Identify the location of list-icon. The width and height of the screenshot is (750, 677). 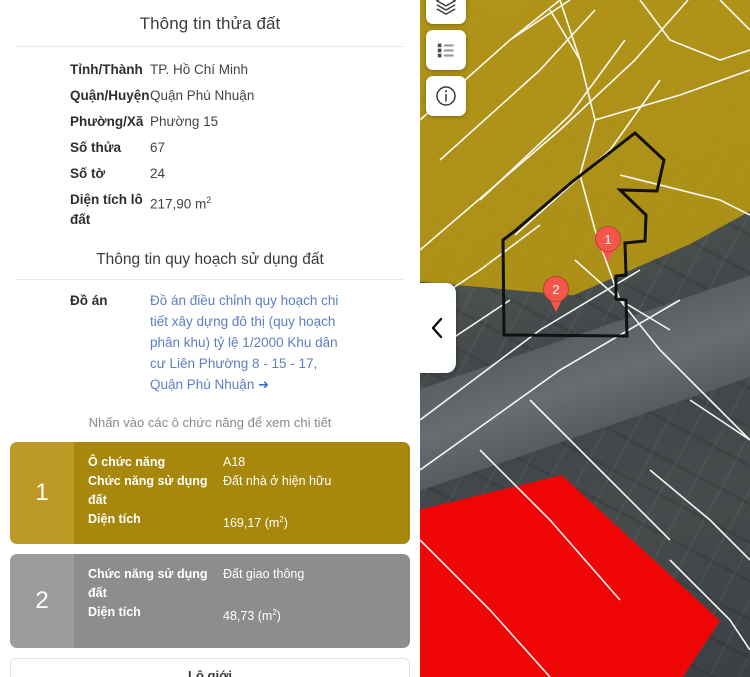
(446, 50).